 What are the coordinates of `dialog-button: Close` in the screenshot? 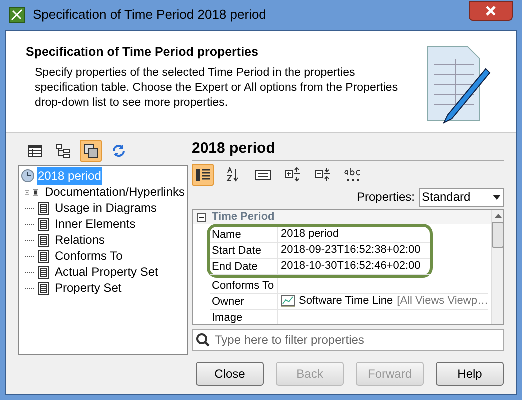 It's located at (230, 374).